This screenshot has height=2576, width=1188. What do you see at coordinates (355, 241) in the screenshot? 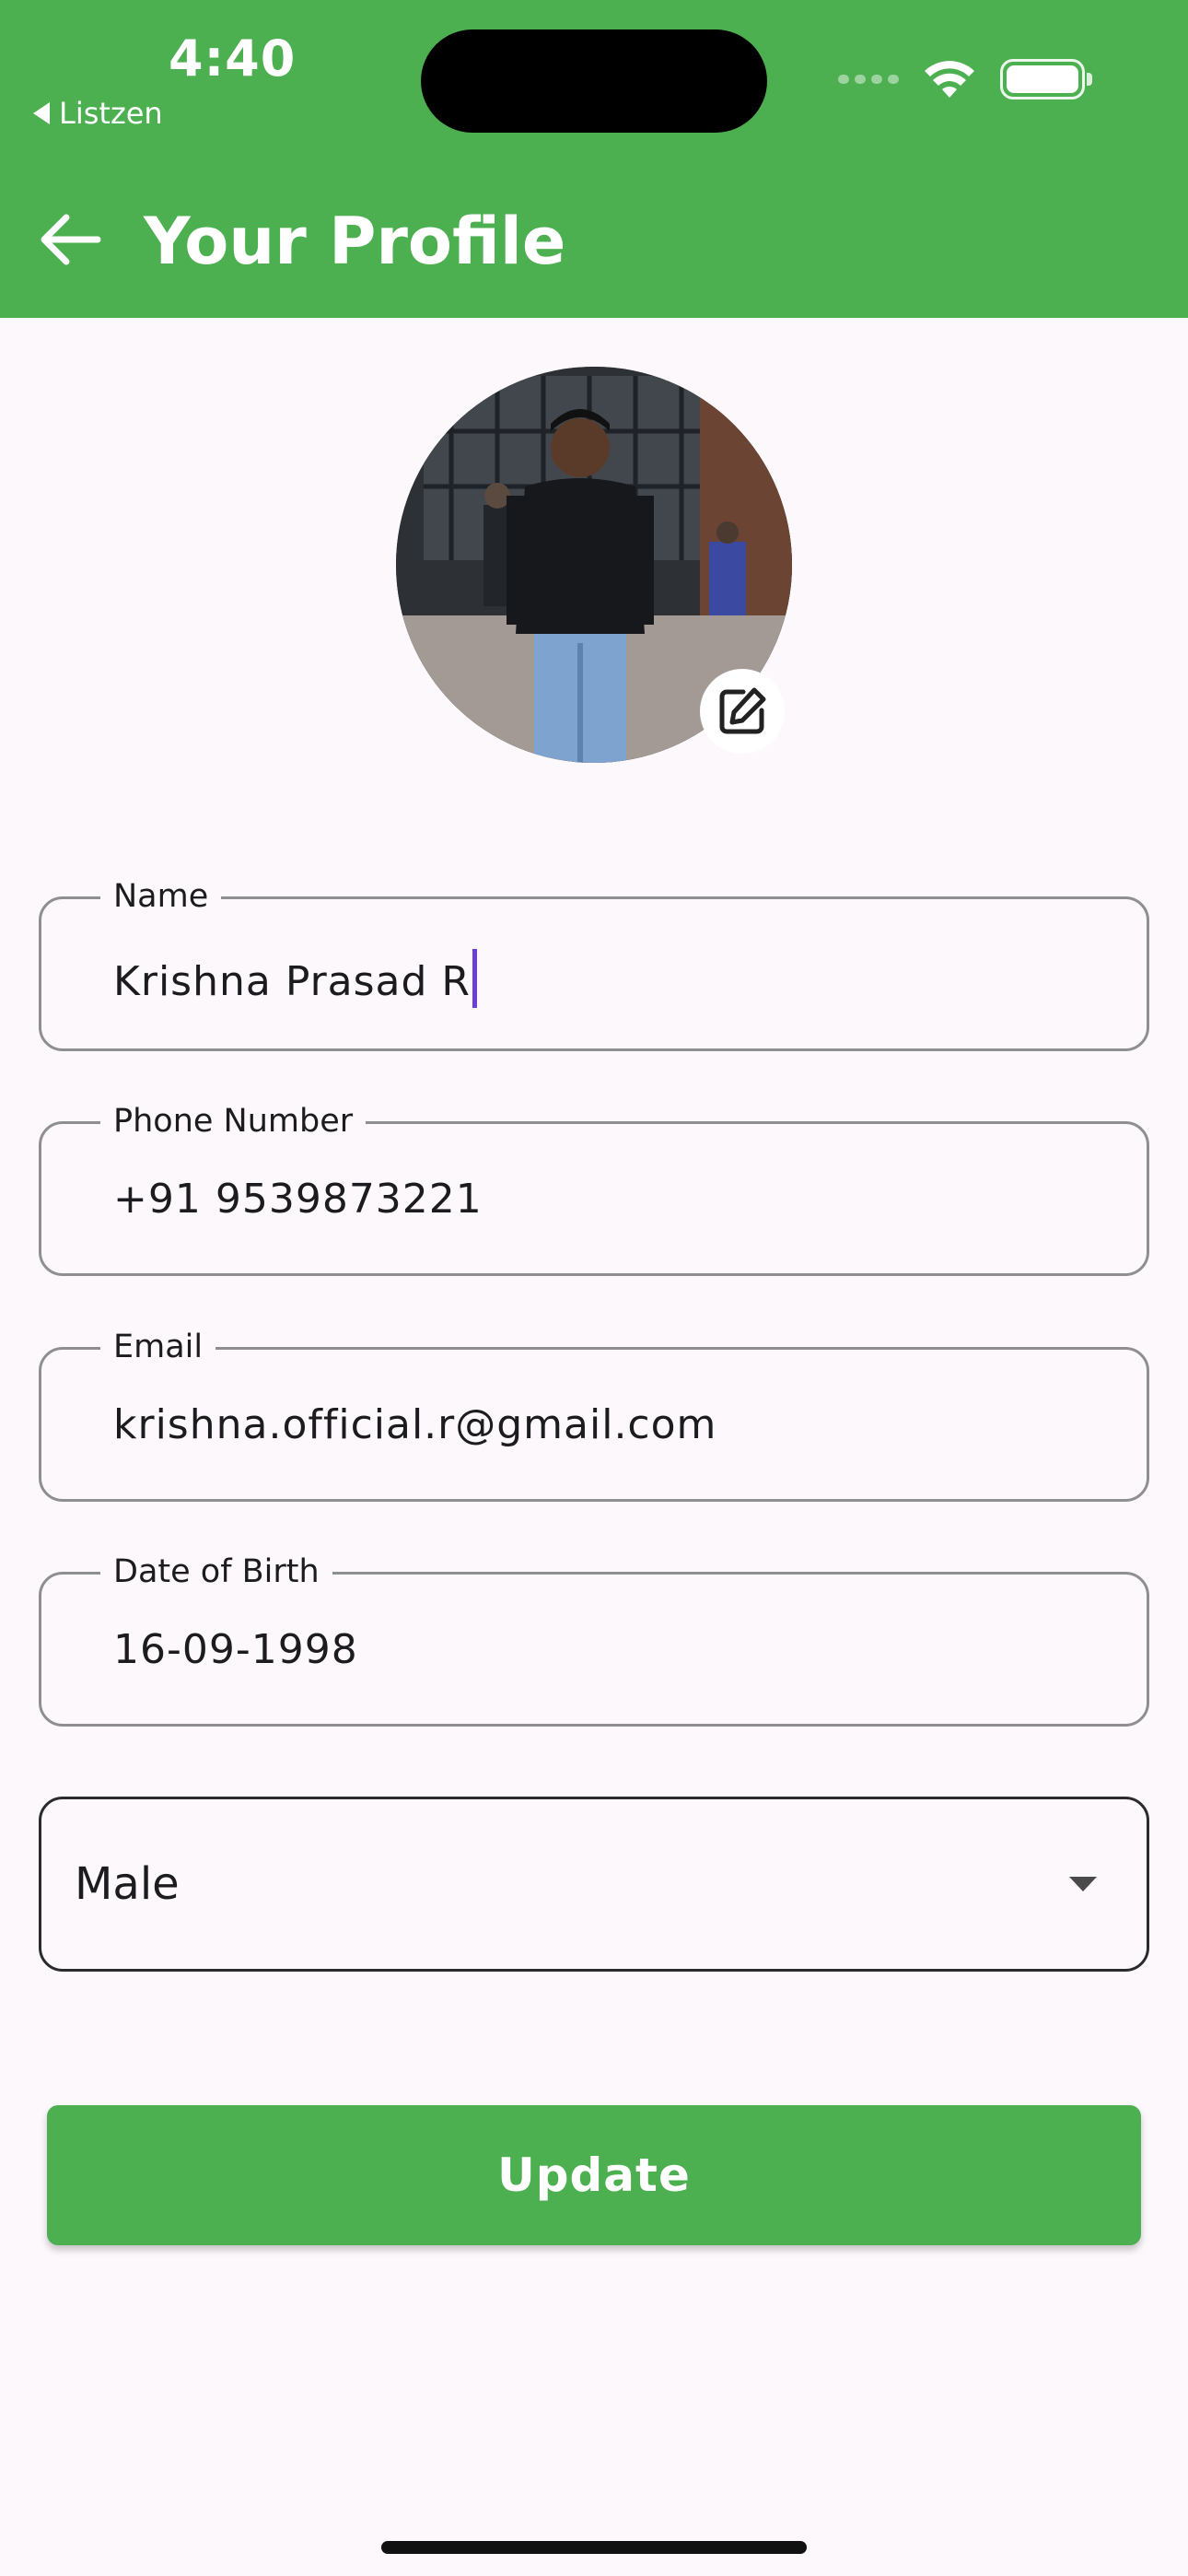
I see `page-title: Your Profile` at bounding box center [355, 241].